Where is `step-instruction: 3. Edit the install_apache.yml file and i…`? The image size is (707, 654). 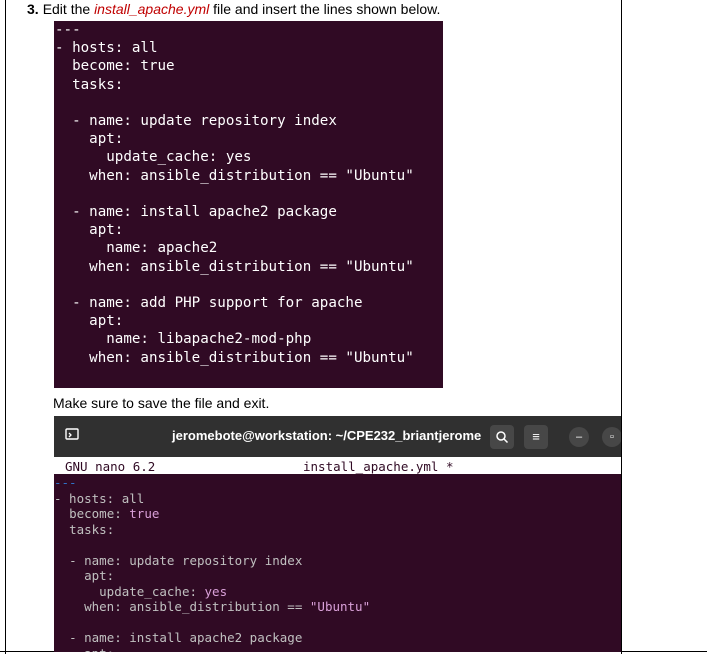
step-instruction: 3. Edit the install_apache.yml file and i… is located at coordinates (233, 9).